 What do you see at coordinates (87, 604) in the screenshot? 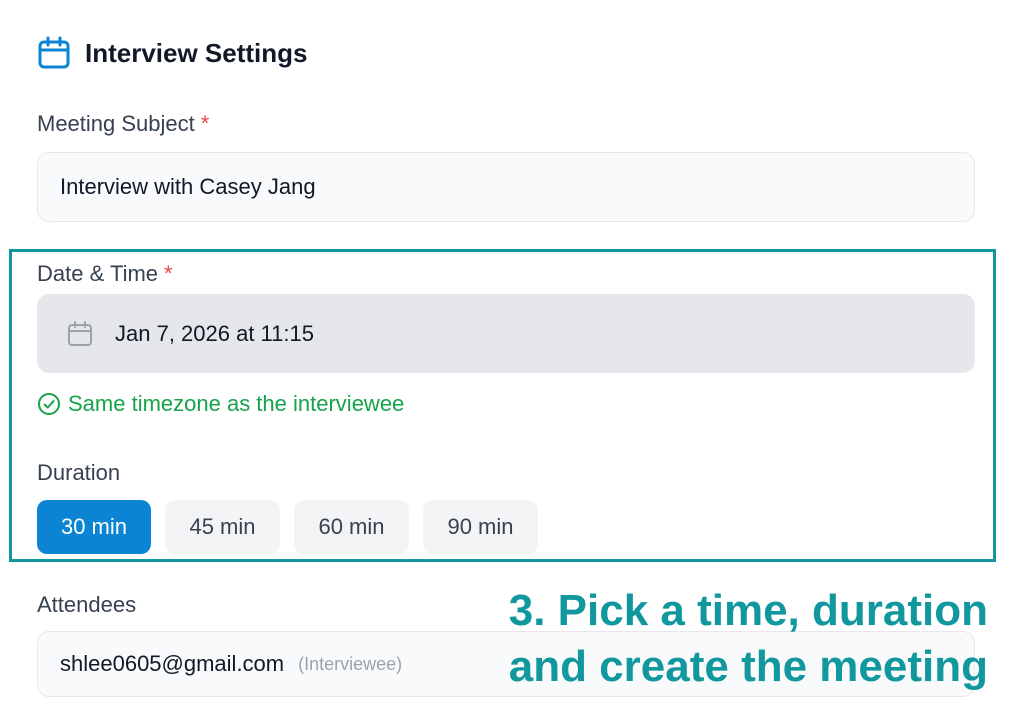
I see `attendees-label: Attendees` at bounding box center [87, 604].